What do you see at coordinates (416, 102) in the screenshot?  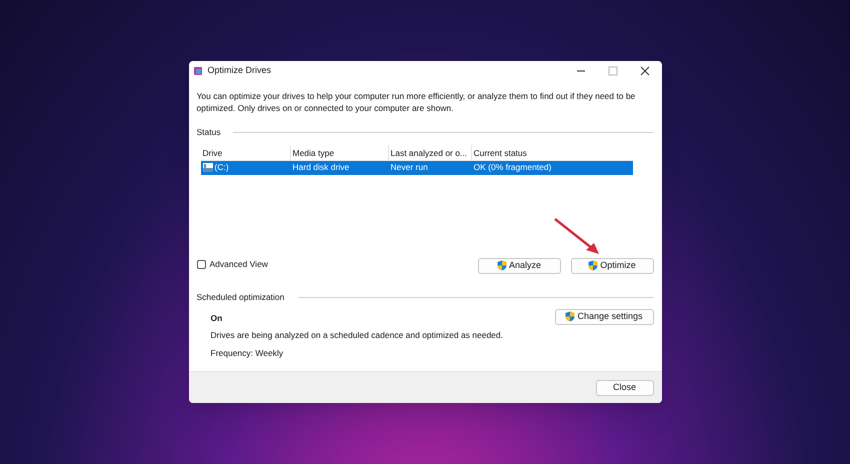 I see `description-text: You can optimize your drives to help your computer run more efficiently, or analyze them to find out if they need to be optimized. Only drives on or connected to your computer are shown.` at bounding box center [416, 102].